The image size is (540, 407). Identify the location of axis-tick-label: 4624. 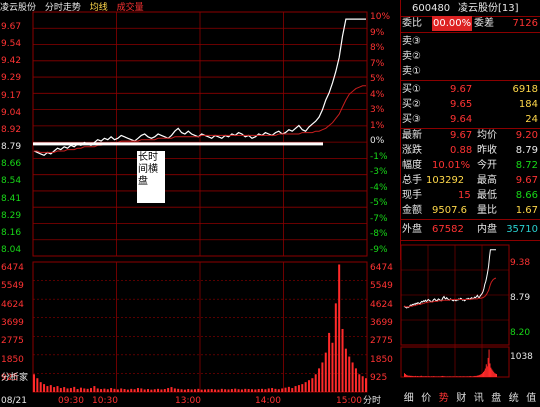
(381, 304).